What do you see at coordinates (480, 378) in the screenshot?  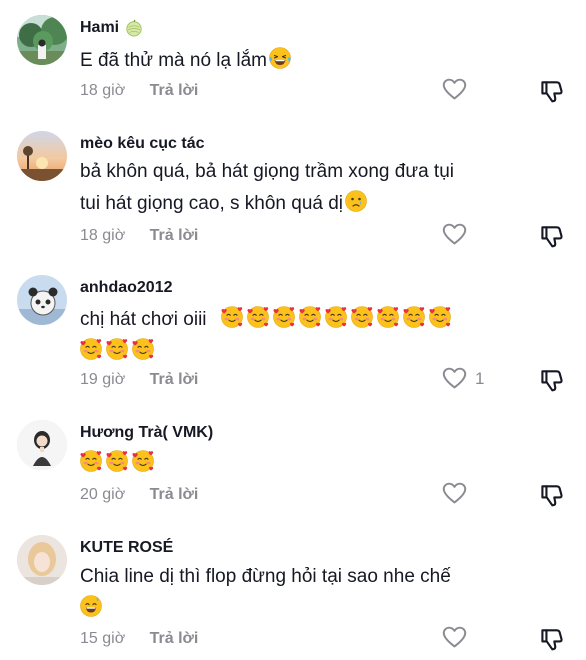 I see `like-count: 1` at bounding box center [480, 378].